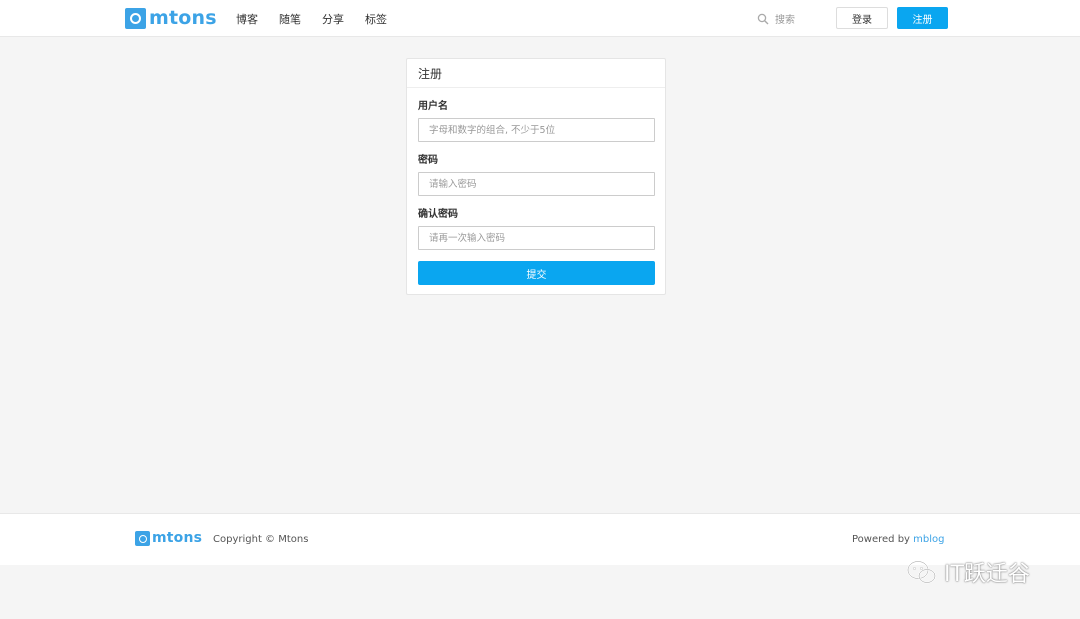  What do you see at coordinates (536, 273) in the screenshot?
I see `submit-button: 提交` at bounding box center [536, 273].